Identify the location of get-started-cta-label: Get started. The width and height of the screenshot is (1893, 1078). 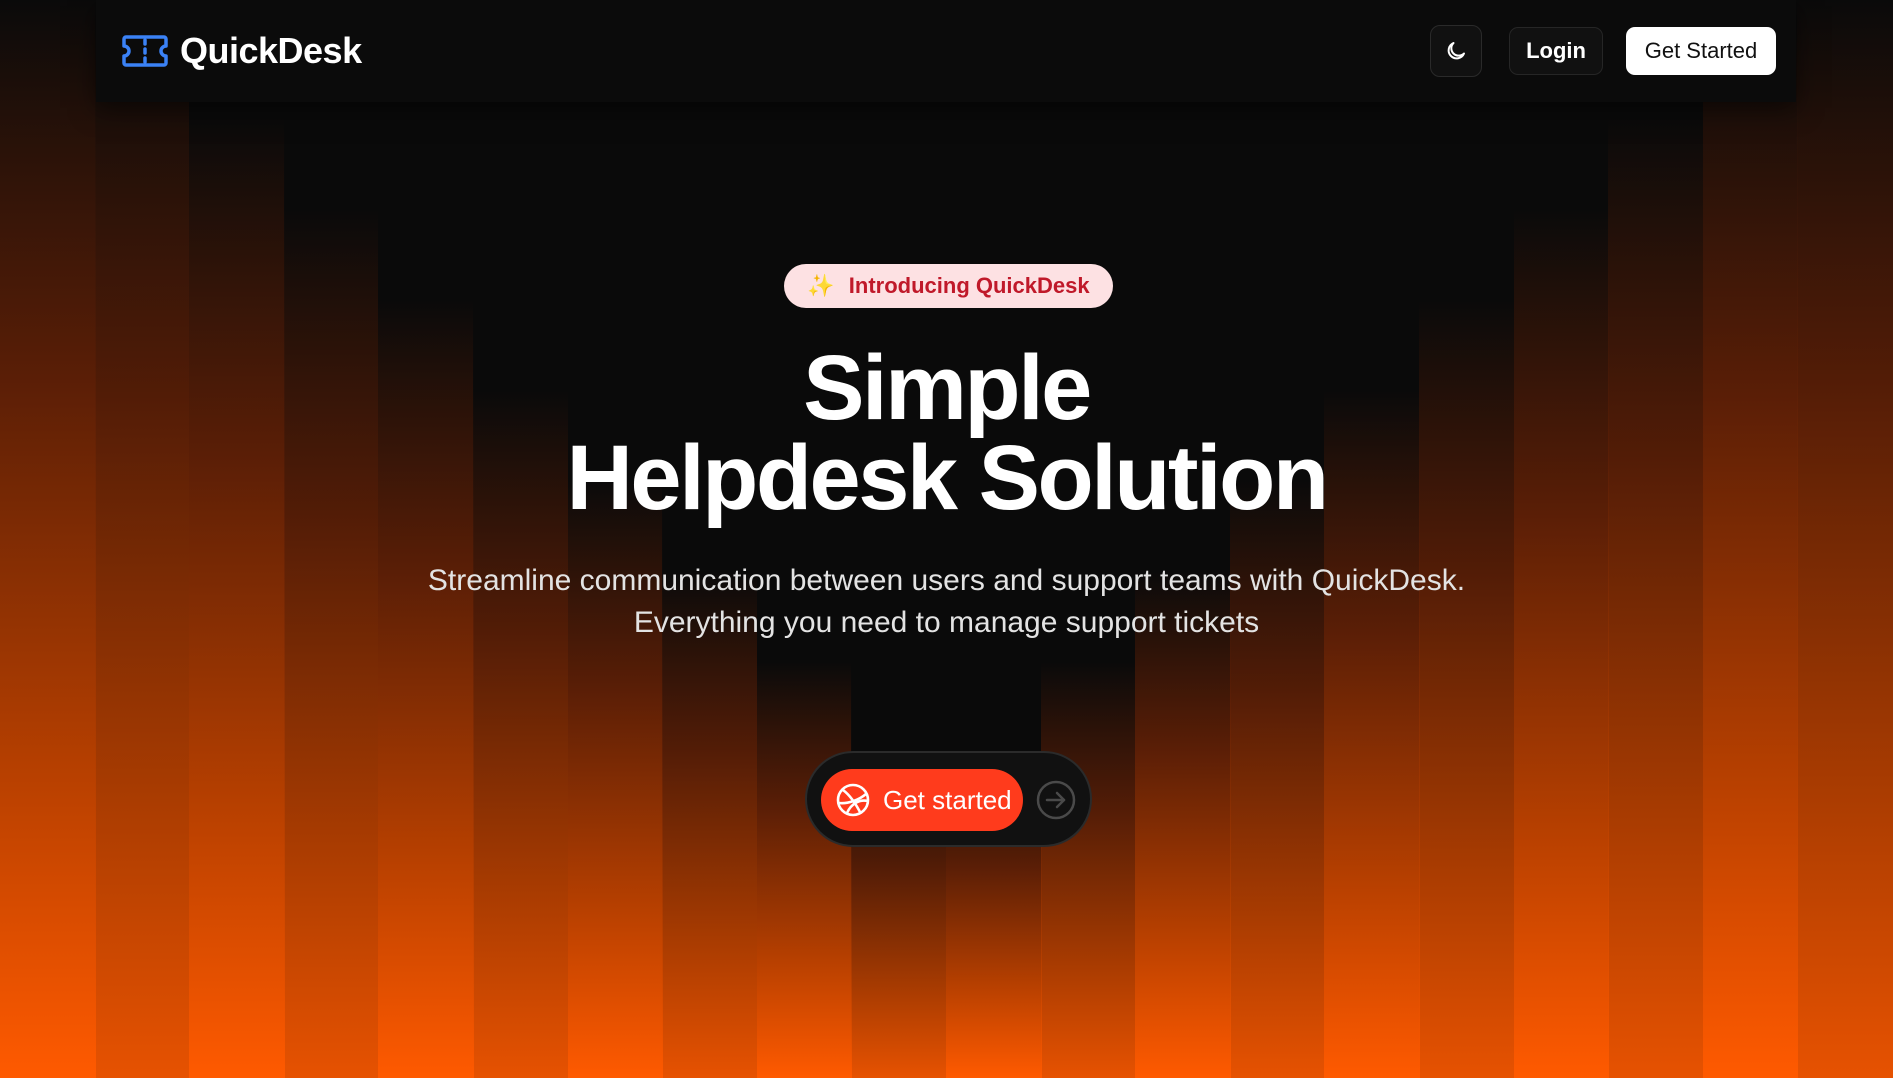
(947, 799).